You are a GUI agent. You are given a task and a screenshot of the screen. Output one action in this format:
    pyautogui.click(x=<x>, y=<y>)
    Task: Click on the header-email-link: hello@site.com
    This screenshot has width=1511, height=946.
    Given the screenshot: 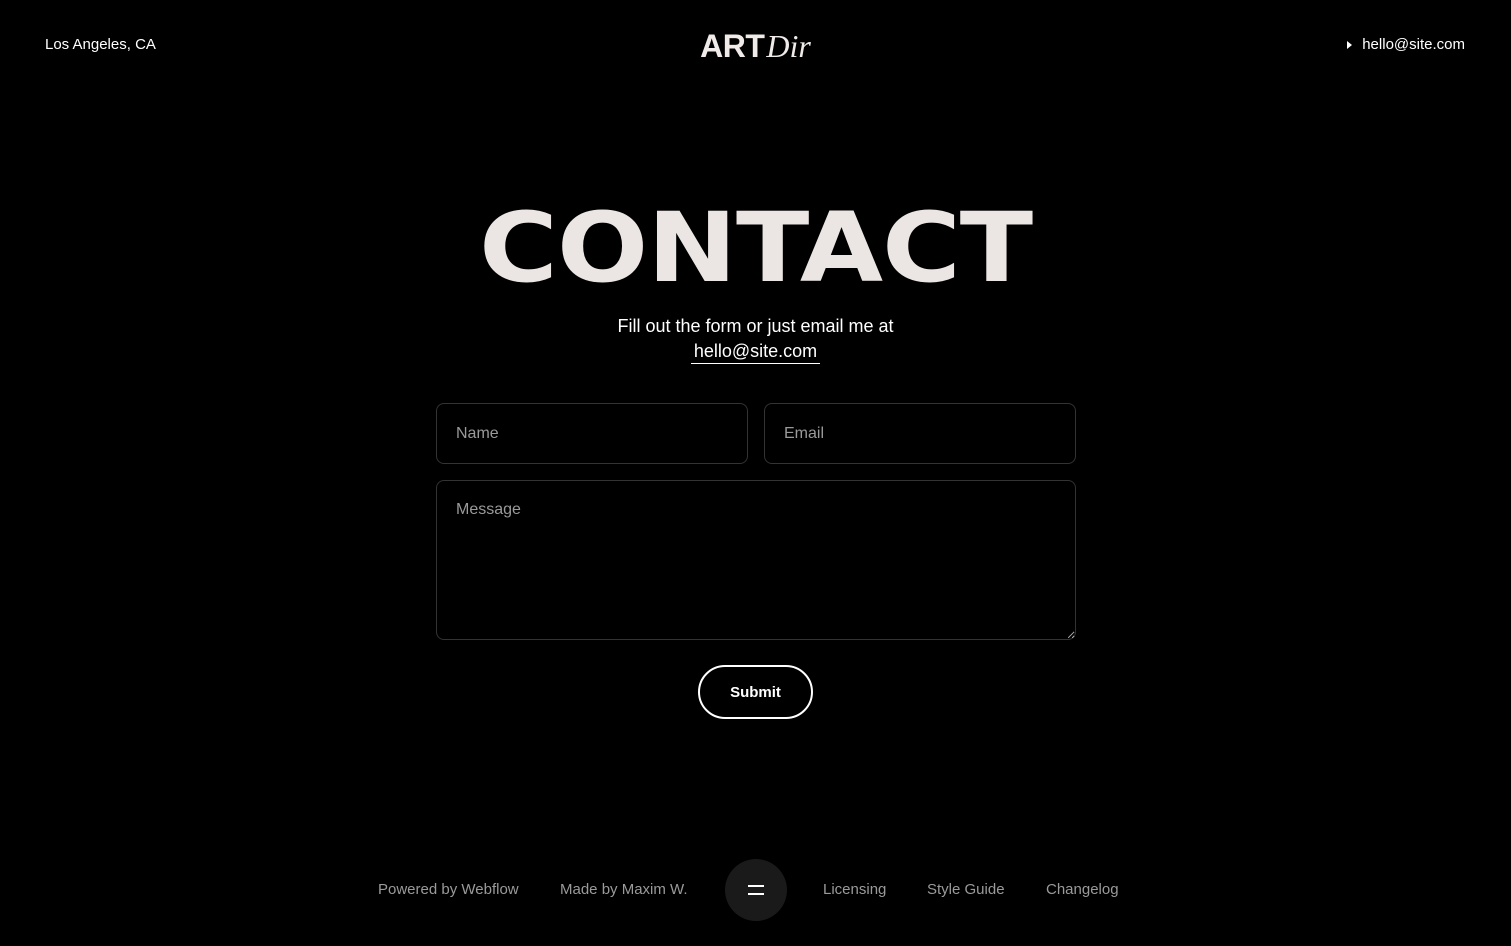 What is the action you would take?
    pyautogui.click(x=1406, y=44)
    